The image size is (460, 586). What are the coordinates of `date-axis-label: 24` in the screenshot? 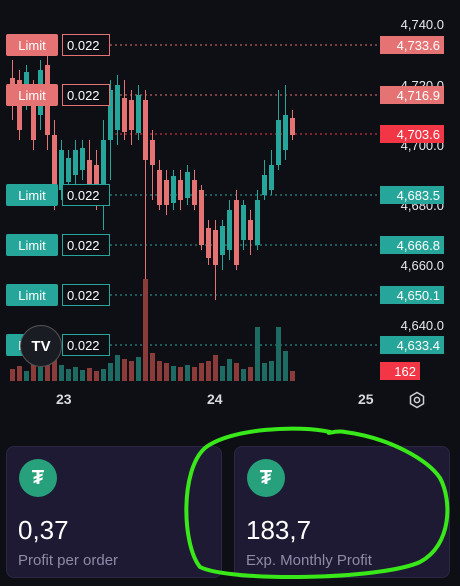 It's located at (215, 399).